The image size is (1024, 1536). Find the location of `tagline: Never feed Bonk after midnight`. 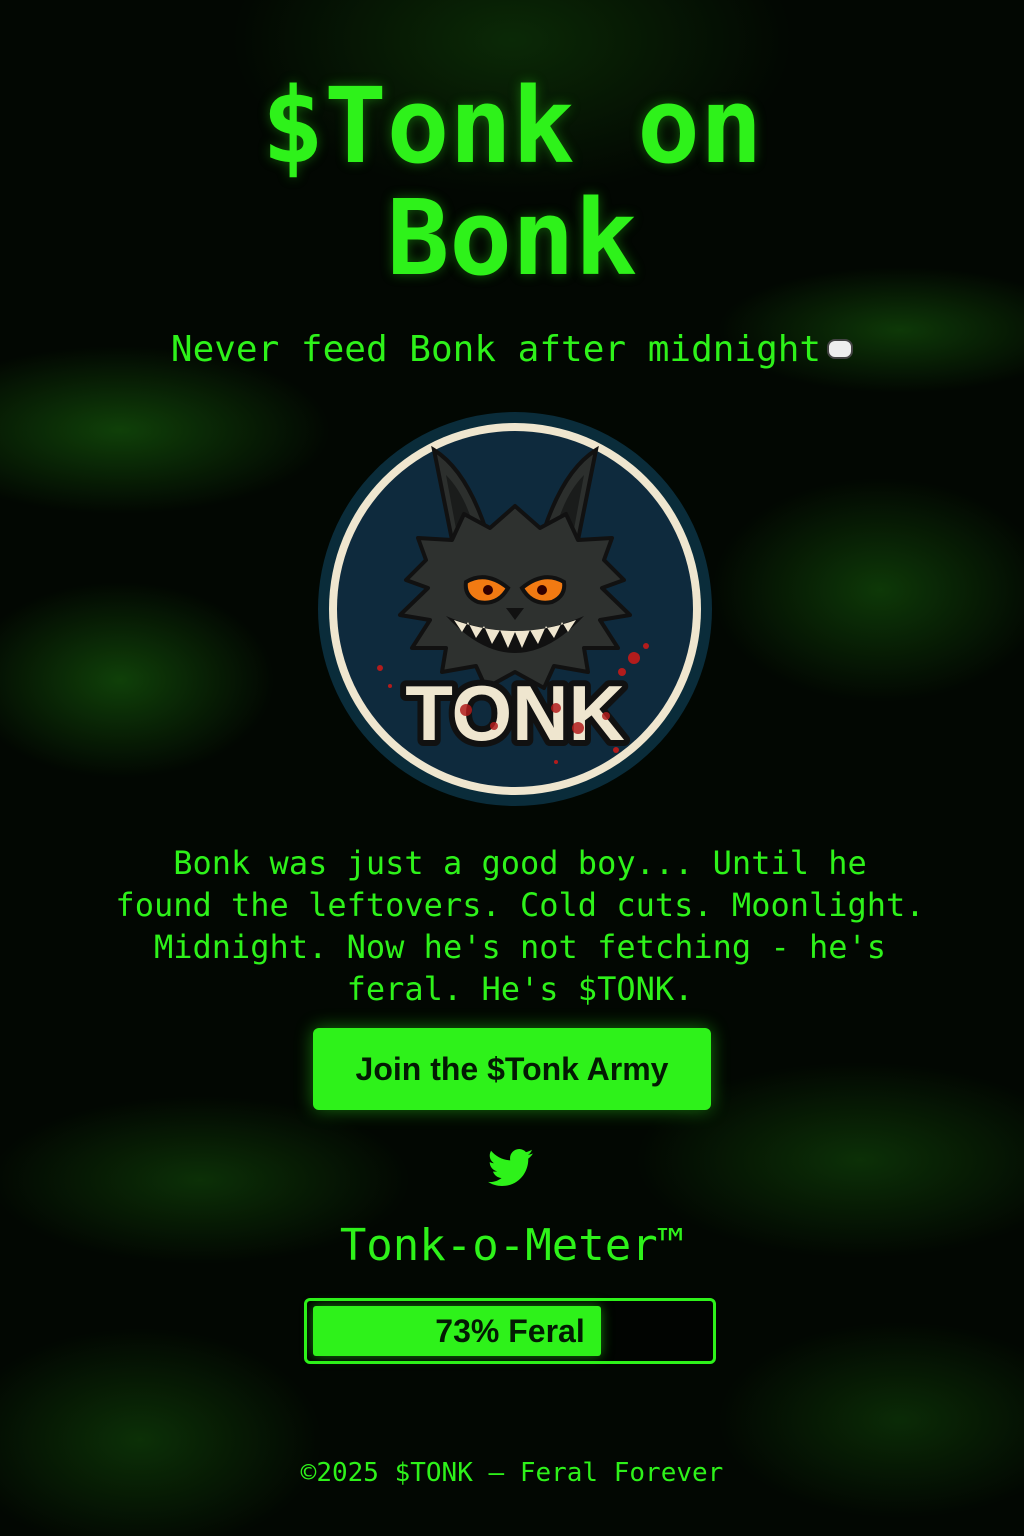

tagline: Never feed Bonk after midnight is located at coordinates (512, 350).